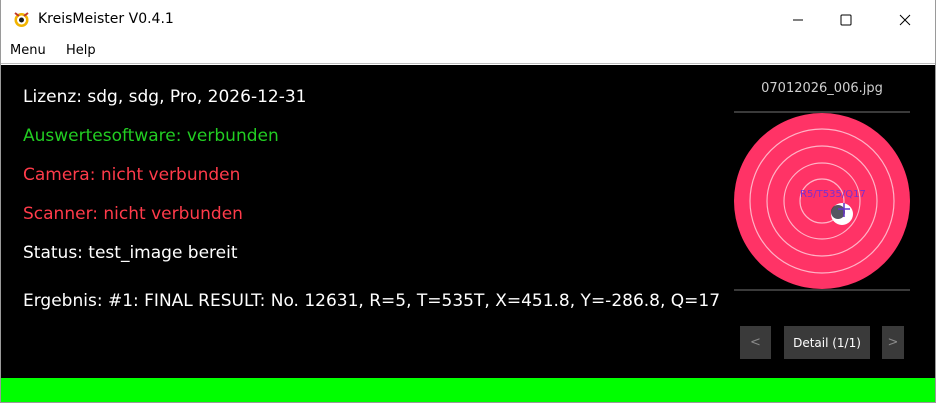  What do you see at coordinates (755, 342) in the screenshot?
I see `previous-image-button: <` at bounding box center [755, 342].